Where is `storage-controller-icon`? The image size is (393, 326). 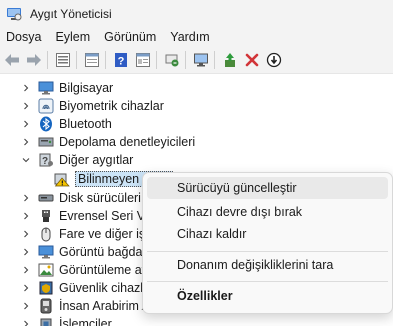
storage-controller-icon is located at coordinates (46, 142).